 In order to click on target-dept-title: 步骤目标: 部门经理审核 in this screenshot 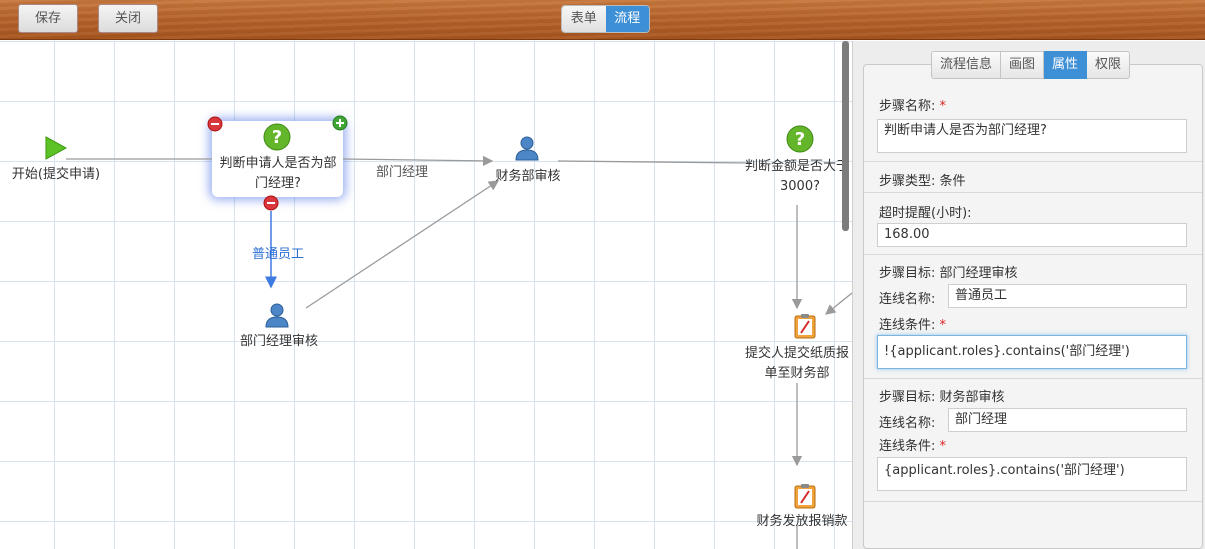, I will do `click(948, 273)`.